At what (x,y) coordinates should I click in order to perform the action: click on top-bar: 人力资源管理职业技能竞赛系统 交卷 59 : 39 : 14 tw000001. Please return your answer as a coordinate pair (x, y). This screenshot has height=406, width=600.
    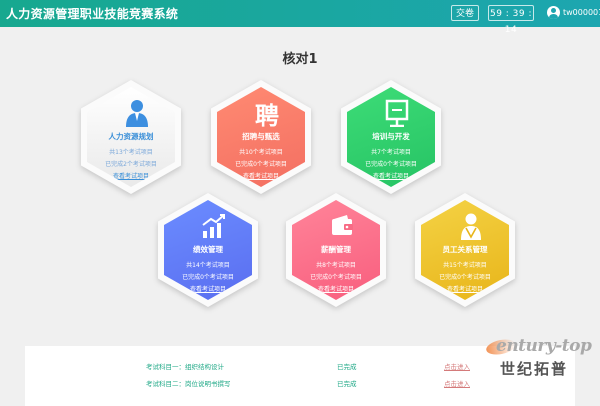
    Looking at the image, I should click on (300, 17).